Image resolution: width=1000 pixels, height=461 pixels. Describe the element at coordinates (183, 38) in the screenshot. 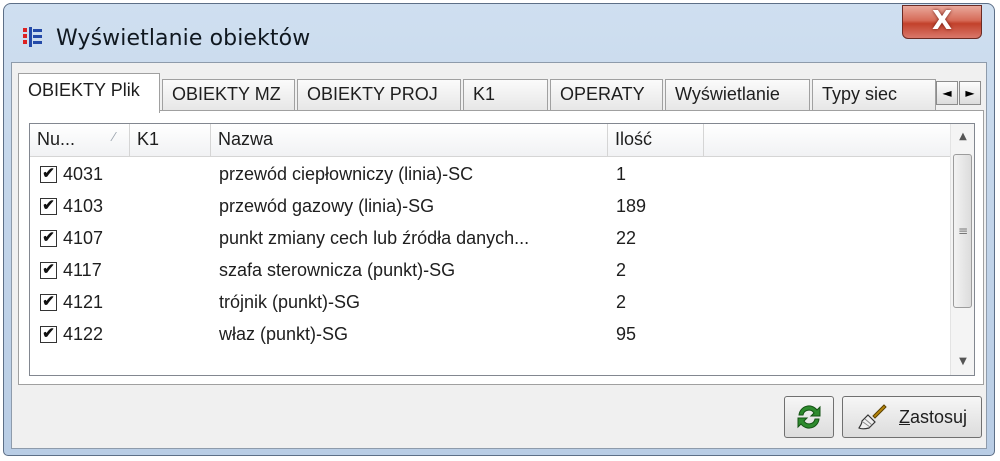

I see `window-title: Wyświetlanie obiektów` at that location.